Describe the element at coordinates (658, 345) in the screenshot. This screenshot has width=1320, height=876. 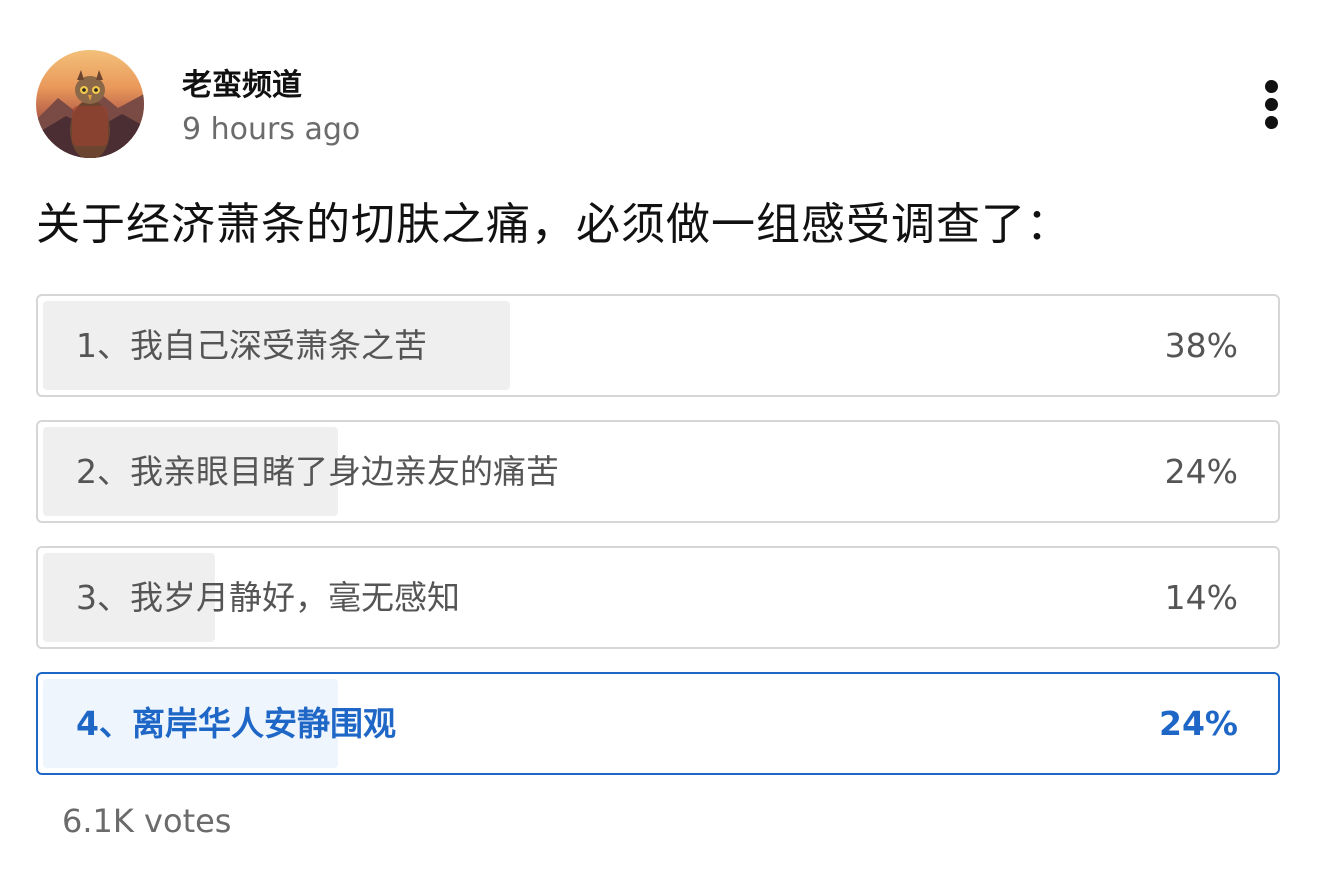
I see `poll-option-1: 1、我自己深受萧条之苦 38%` at that location.